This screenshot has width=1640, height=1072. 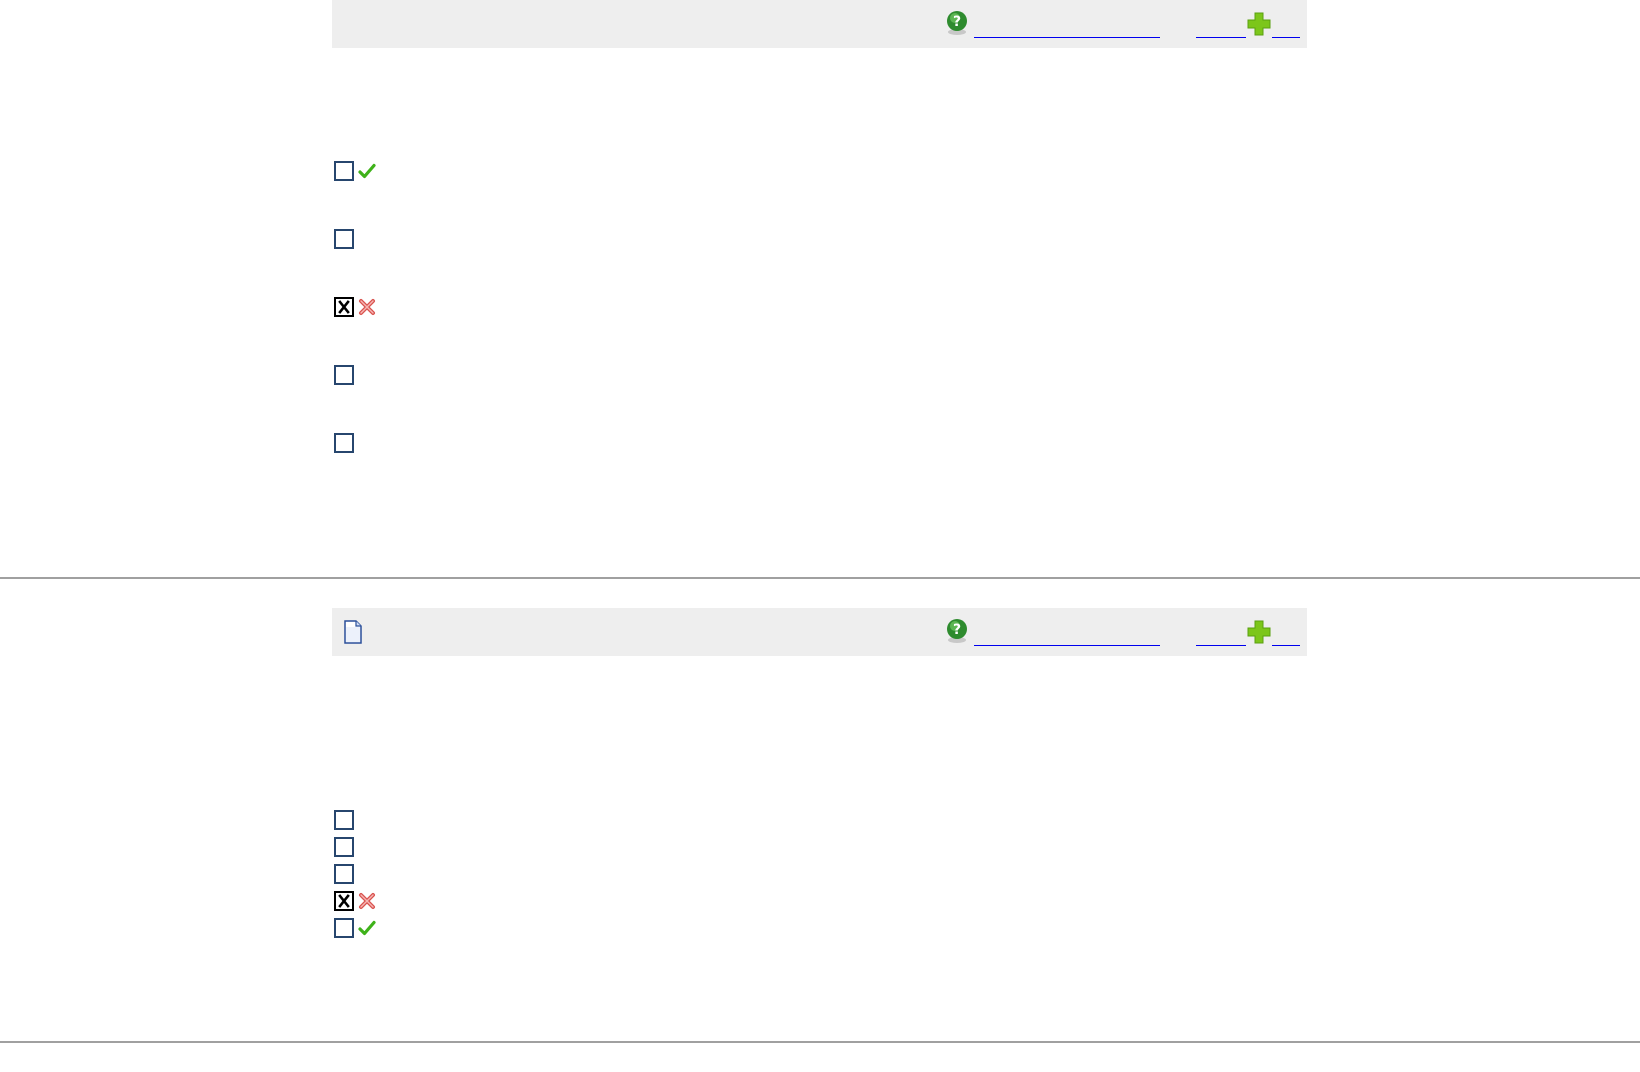 I want to click on question-2-toolbar: ?, so click(x=819, y=632).